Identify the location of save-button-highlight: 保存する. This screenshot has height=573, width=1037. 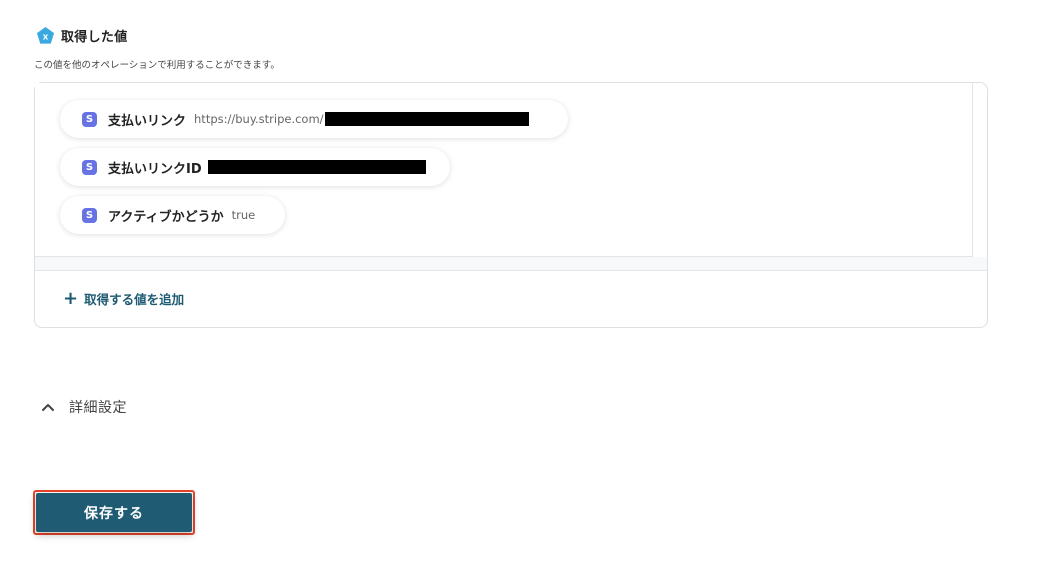
(114, 512).